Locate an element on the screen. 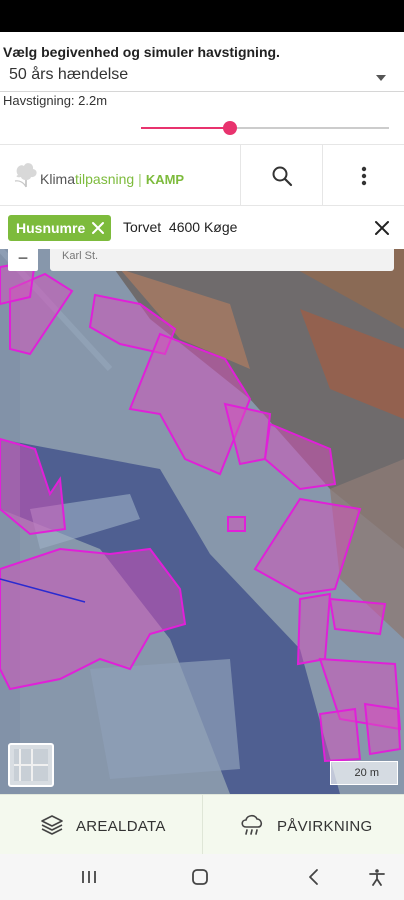  tab-arealdata-label: AREALDATA is located at coordinates (121, 826).